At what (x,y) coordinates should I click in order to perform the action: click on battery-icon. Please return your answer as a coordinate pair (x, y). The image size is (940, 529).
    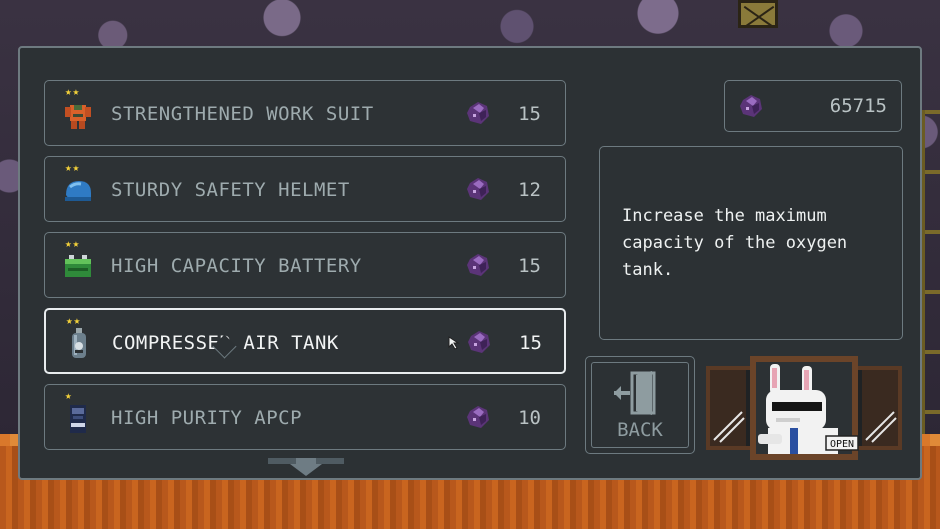
    Looking at the image, I should click on (78, 266).